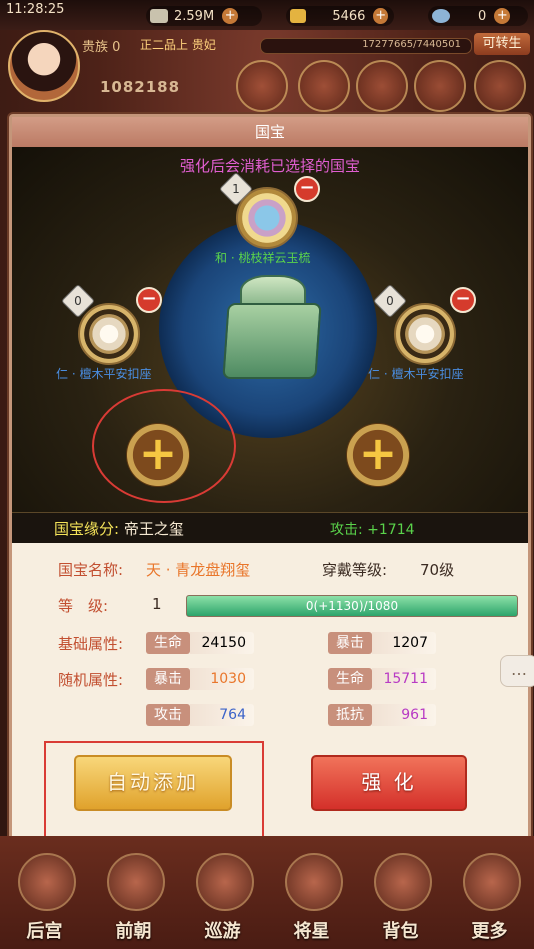  I want to click on progress-text: 0(+1130)/1080, so click(352, 606).